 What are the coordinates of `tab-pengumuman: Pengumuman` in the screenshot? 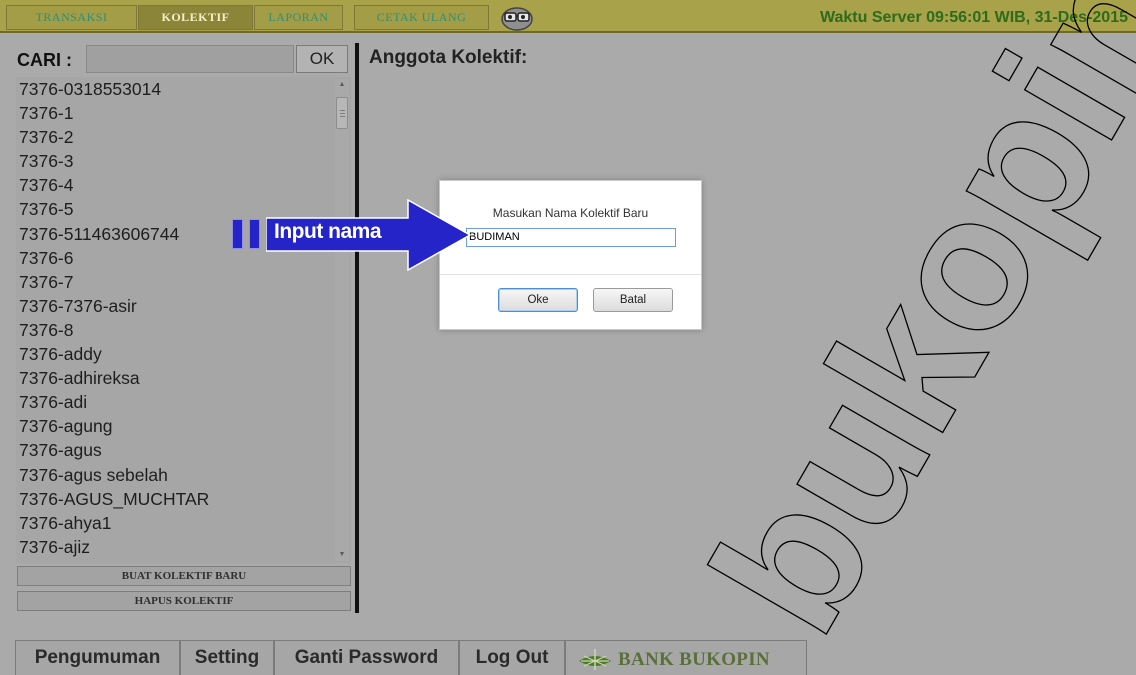 It's located at (97, 657).